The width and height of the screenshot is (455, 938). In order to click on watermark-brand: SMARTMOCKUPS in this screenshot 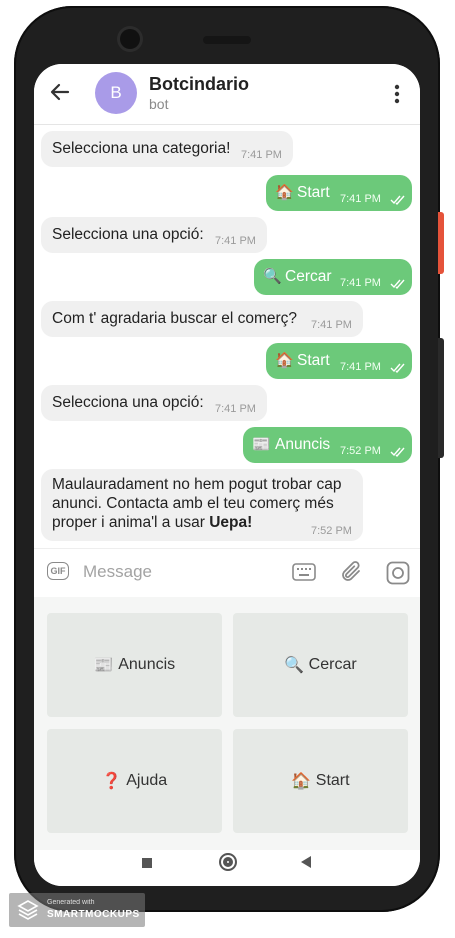, I will do `click(93, 914)`.